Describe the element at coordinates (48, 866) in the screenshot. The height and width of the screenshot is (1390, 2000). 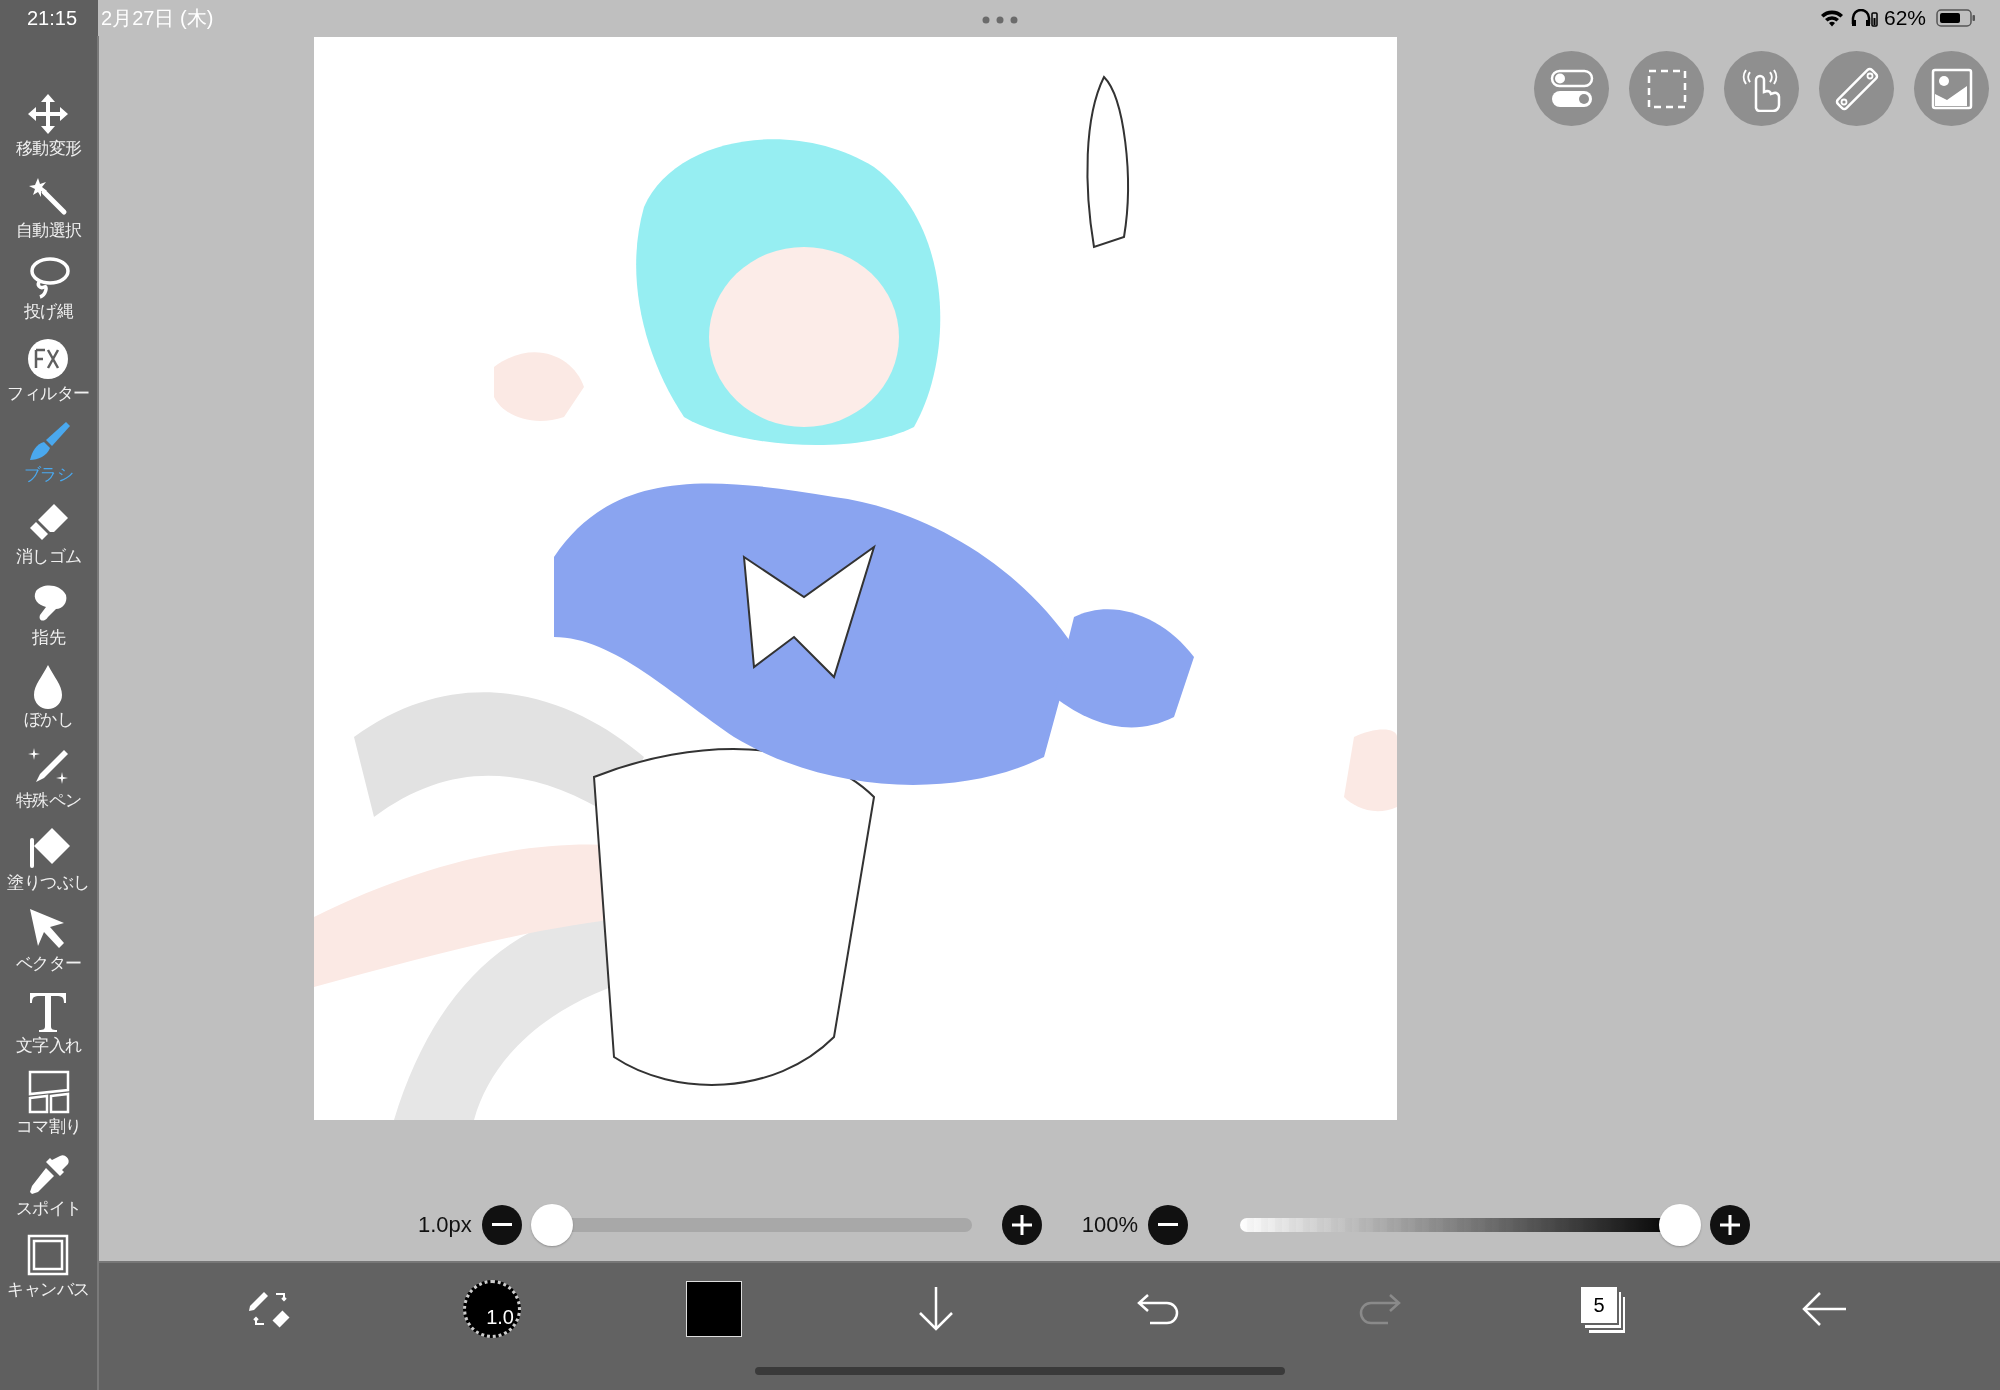
I see `tool-button: 塗りつぶし` at that location.